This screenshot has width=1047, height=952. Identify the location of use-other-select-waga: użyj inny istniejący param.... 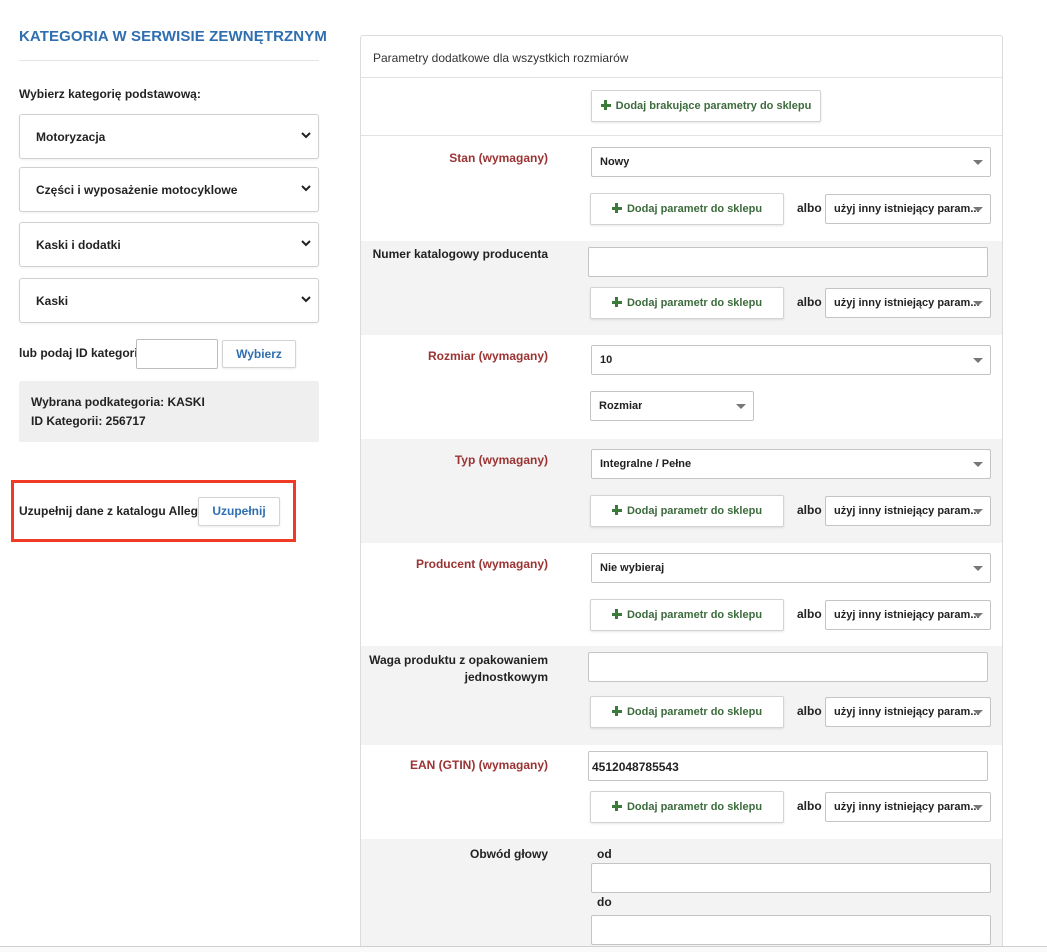
(908, 712).